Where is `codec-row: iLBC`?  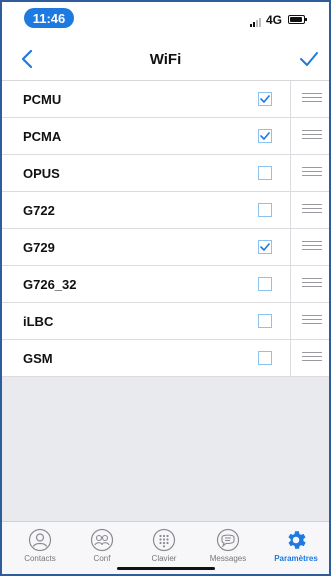
codec-row: iLBC is located at coordinates (165, 321).